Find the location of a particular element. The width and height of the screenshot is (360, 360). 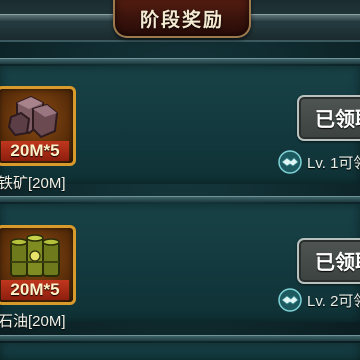

reward-panel is located at coordinates (180, 351).